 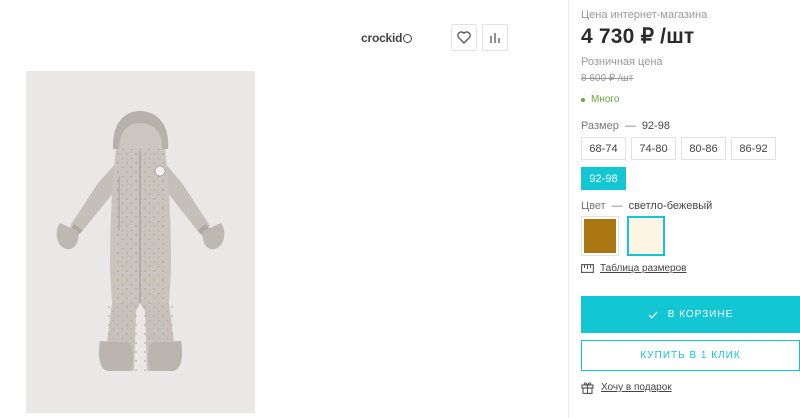 I want to click on column-divider, so click(x=568, y=209).